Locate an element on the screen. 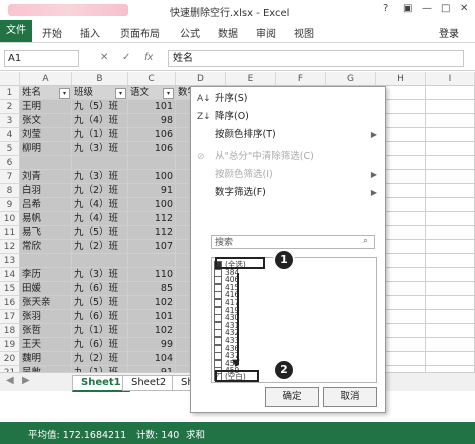  row-header: 9 is located at coordinates (10, 205).